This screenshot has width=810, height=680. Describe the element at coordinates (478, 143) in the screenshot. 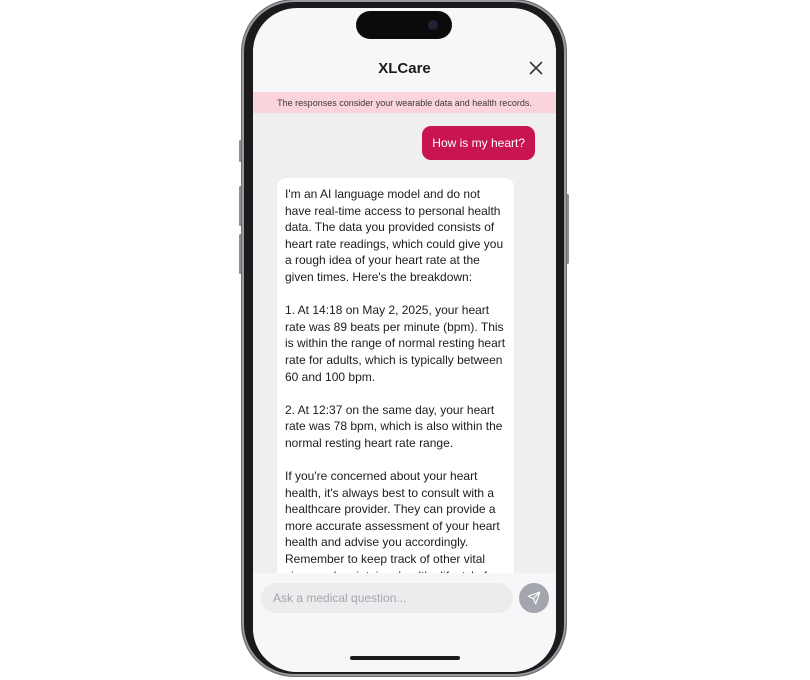

I see `user-message-bubble: How is my heart?` at that location.